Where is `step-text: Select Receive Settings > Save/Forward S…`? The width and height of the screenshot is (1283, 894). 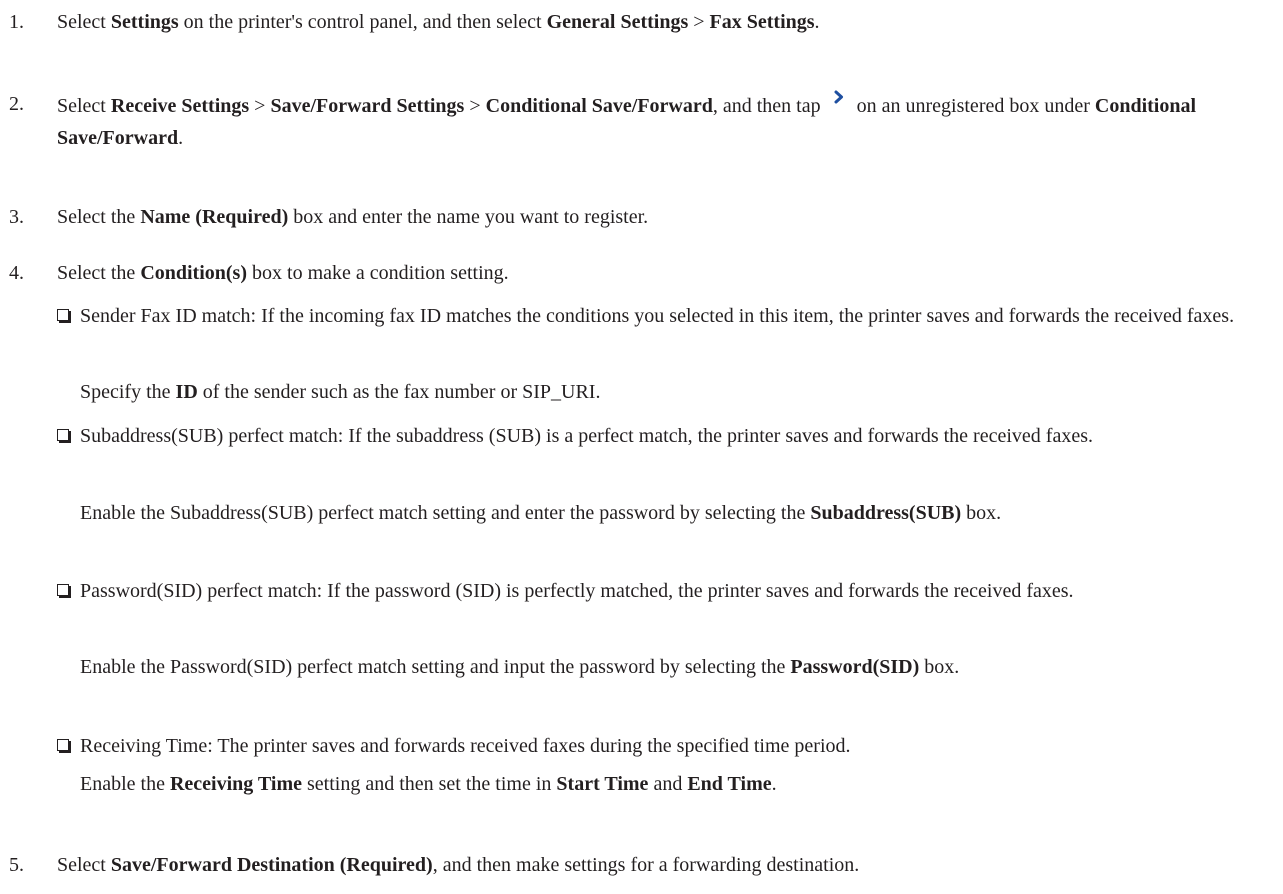
step-text: Select Receive Settings > Save/Forward S… is located at coordinates (660, 121).